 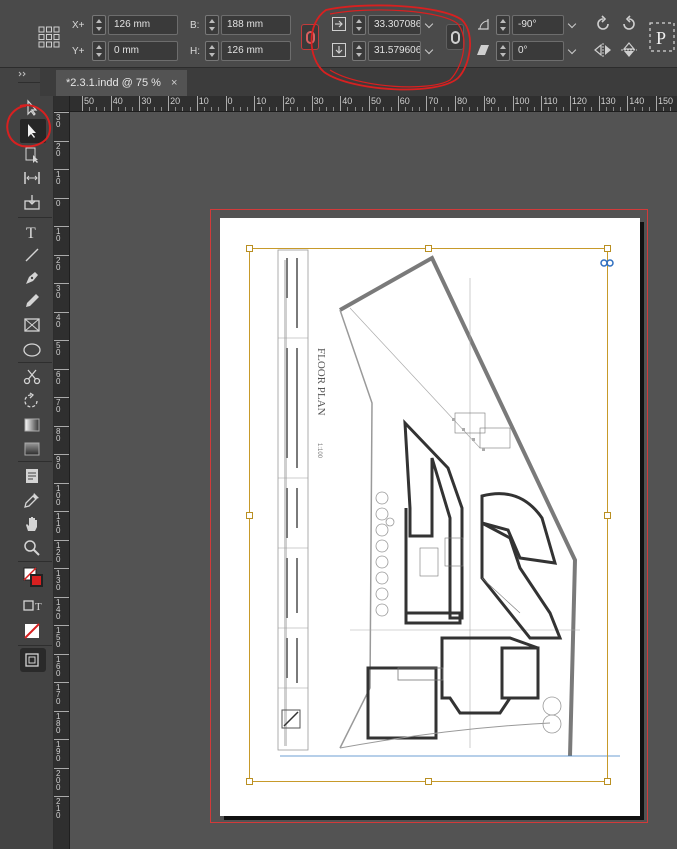 What do you see at coordinates (550, 101) in the screenshot?
I see `h-ruler-label: 110` at bounding box center [550, 101].